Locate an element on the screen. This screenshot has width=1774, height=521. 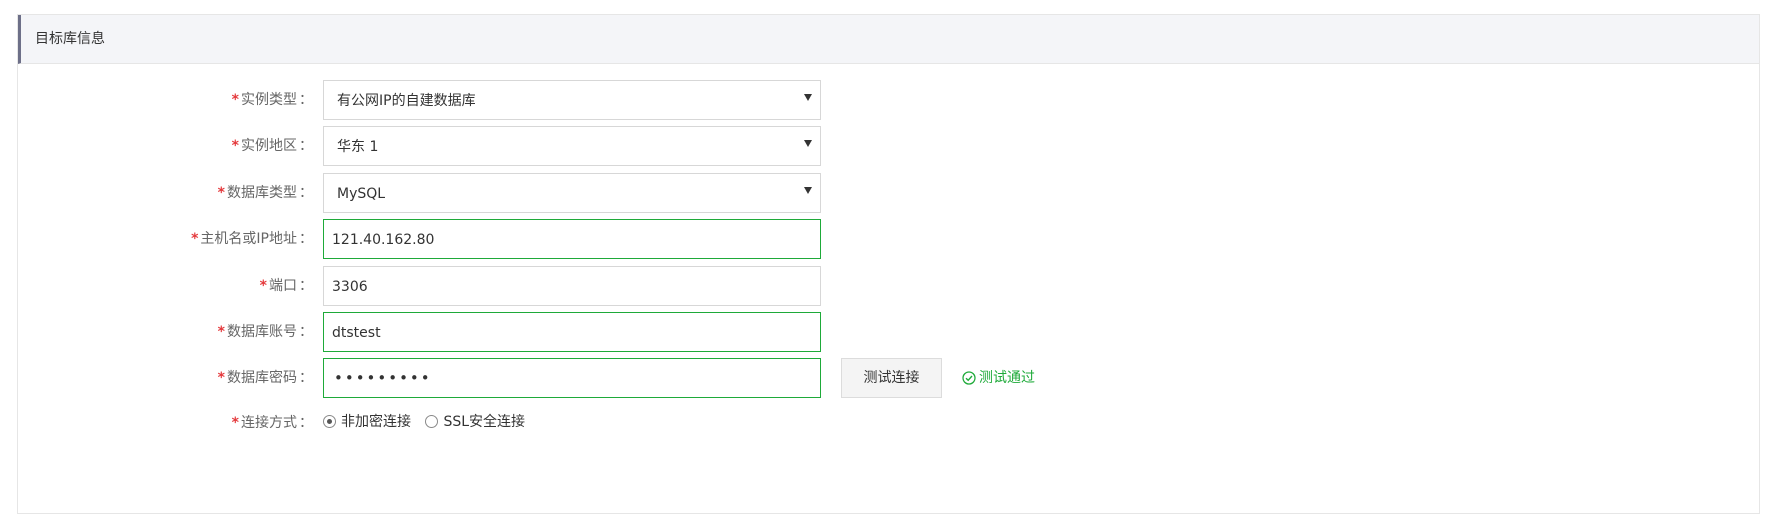
password-input: ••••••••• is located at coordinates (572, 378).